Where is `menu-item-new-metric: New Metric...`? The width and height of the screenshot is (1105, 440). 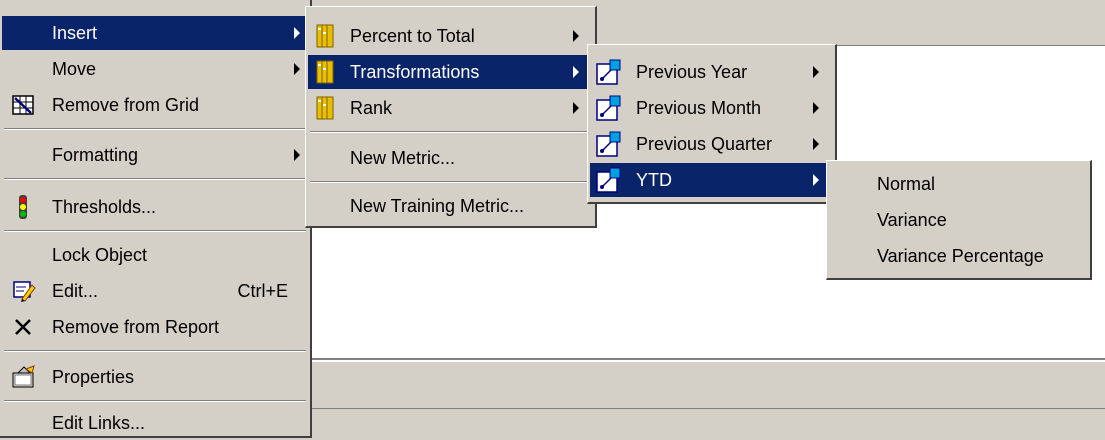
menu-item-new-metric: New Metric... is located at coordinates (450, 158).